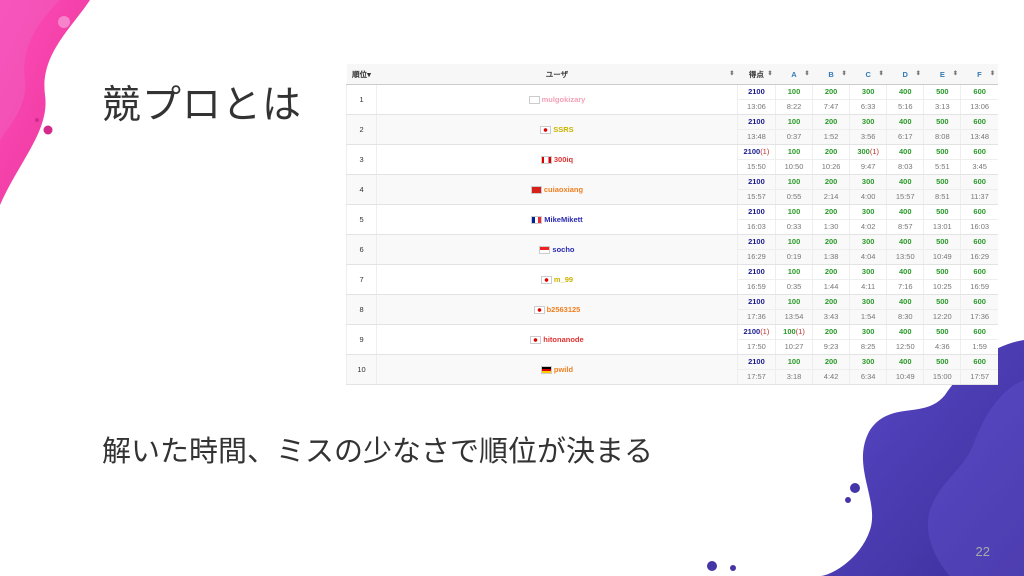  I want to click on problem-time: 8:22, so click(794, 106).